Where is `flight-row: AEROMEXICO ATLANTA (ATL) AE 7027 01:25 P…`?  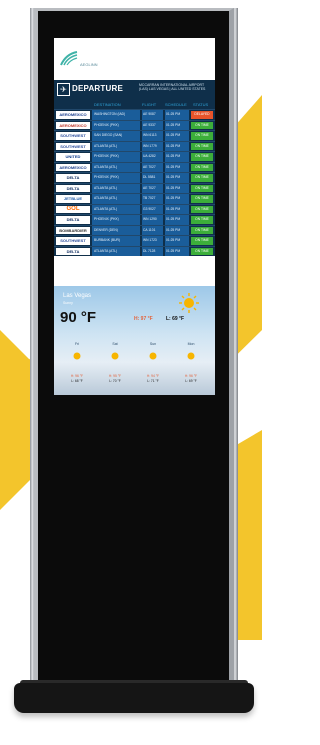 flight-row: AEROMEXICO ATLANTA (ATL) AE 7027 01:25 P… is located at coordinates (134, 166).